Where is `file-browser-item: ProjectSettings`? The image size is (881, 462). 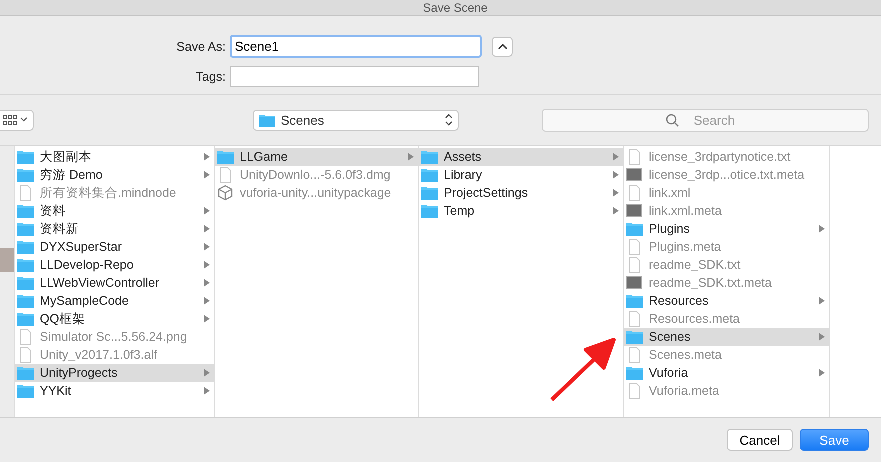 file-browser-item: ProjectSettings is located at coordinates (521, 193).